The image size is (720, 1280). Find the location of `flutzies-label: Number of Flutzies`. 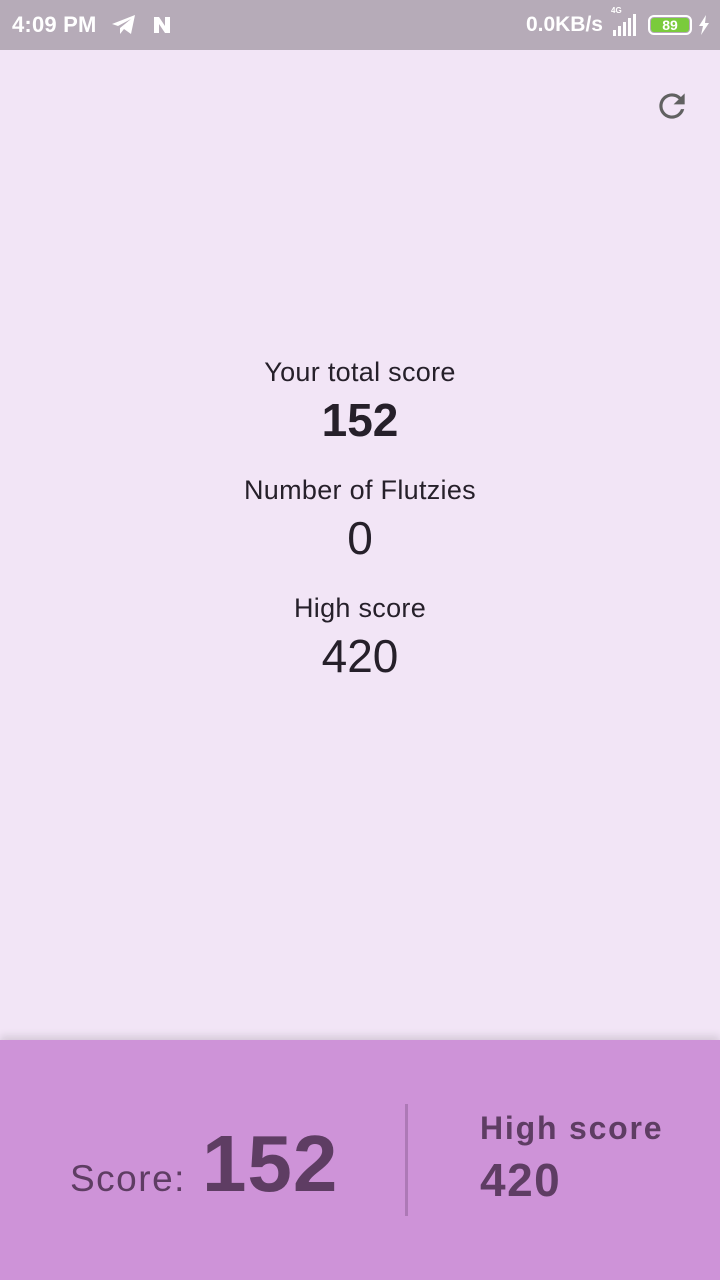

flutzies-label: Number of Flutzies is located at coordinates (360, 490).